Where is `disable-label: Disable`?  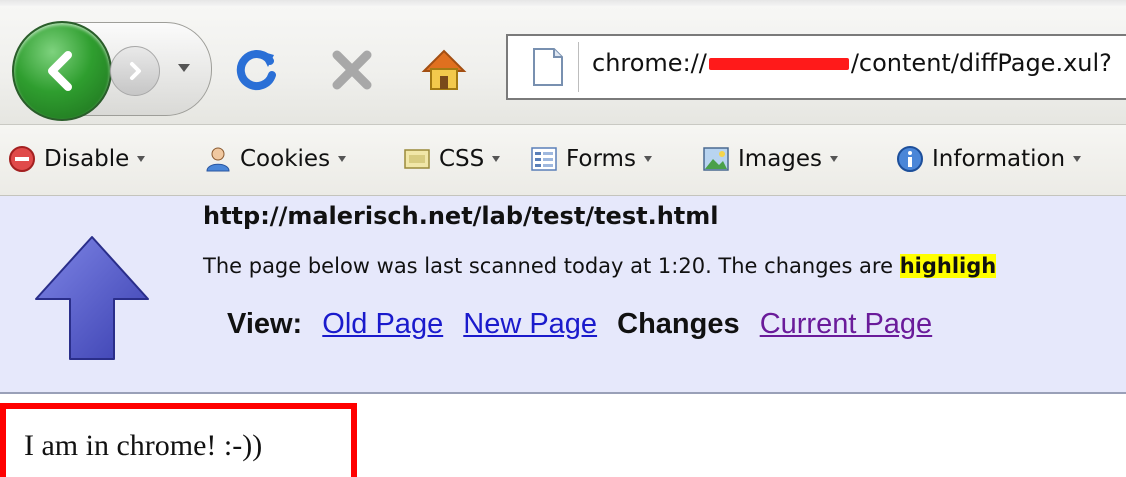 disable-label: Disable is located at coordinates (87, 159).